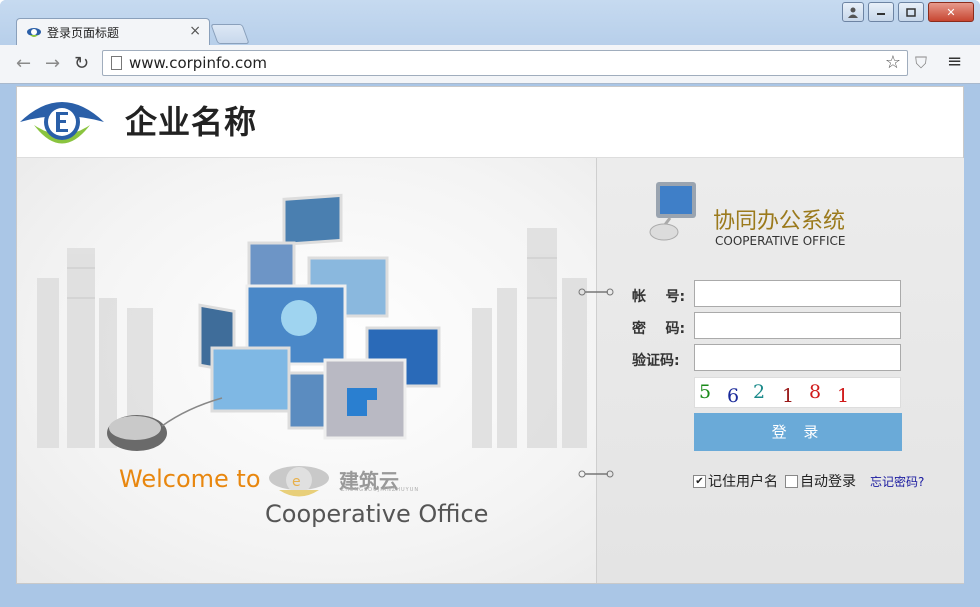 The image size is (980, 607). What do you see at coordinates (954, 61) in the screenshot?
I see `menu-icon: ≡` at bounding box center [954, 61].